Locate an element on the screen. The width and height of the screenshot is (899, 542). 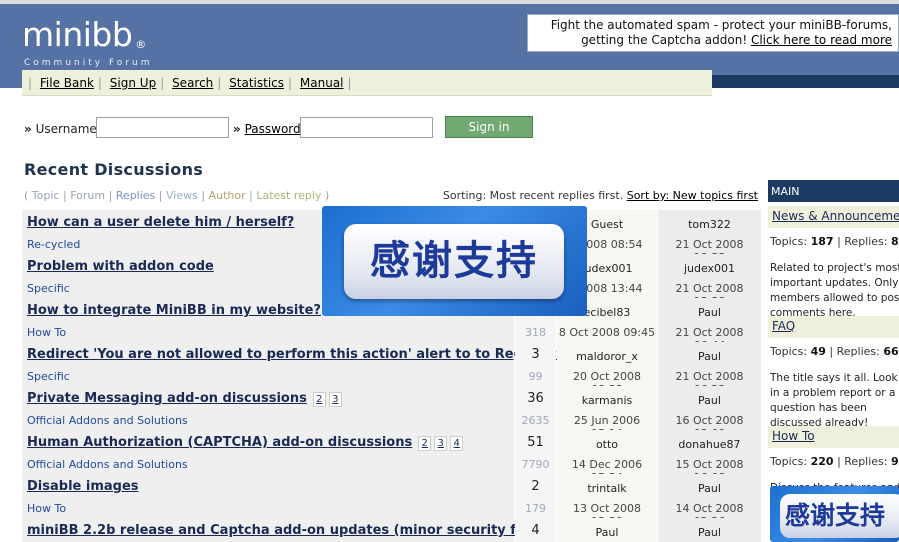
replies-cell: 2 179 is located at coordinates (535, 496).